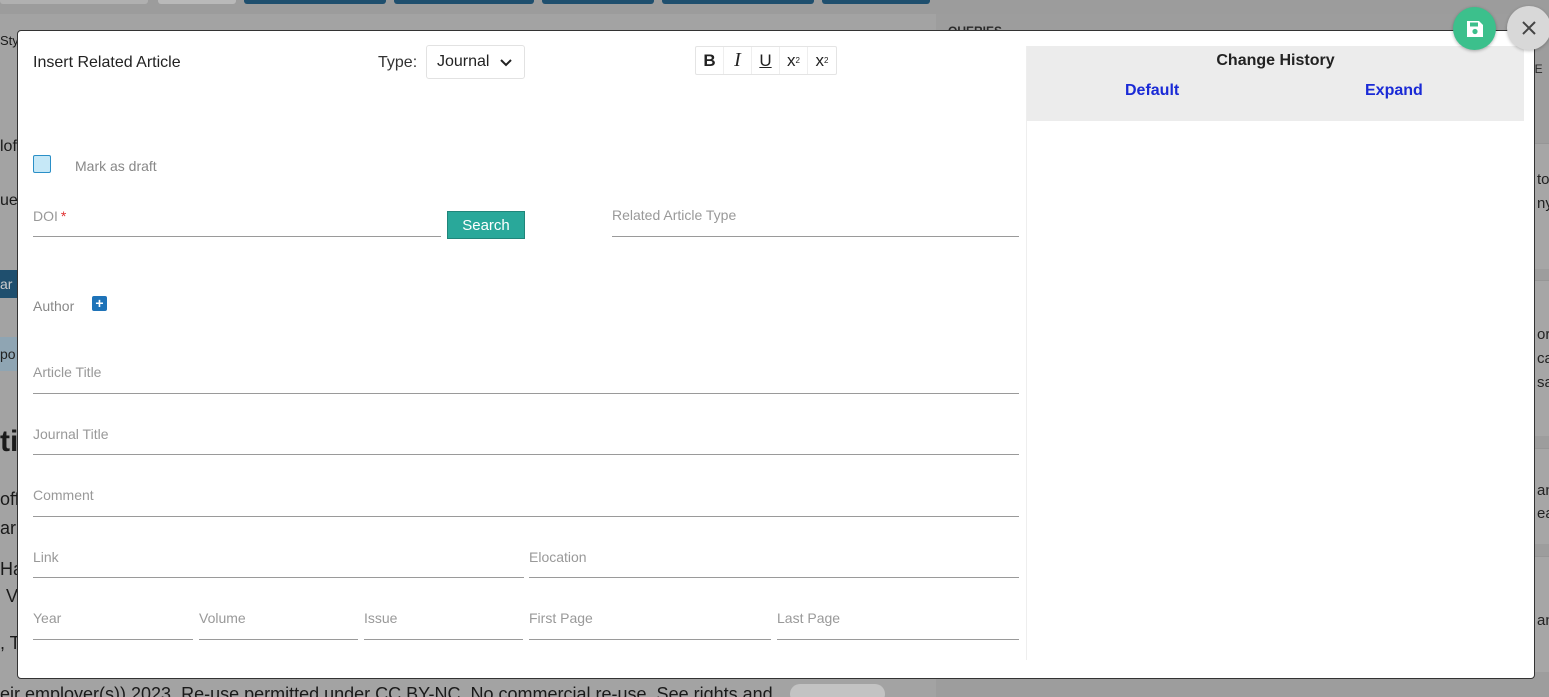 The width and height of the screenshot is (1549, 697). What do you see at coordinates (526, 502) in the screenshot?
I see `comment-field: Comment` at bounding box center [526, 502].